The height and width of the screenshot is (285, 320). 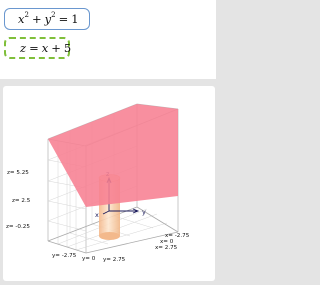 What do you see at coordinates (34, 48) in the screenshot?
I see `eq2-equals: =` at bounding box center [34, 48].